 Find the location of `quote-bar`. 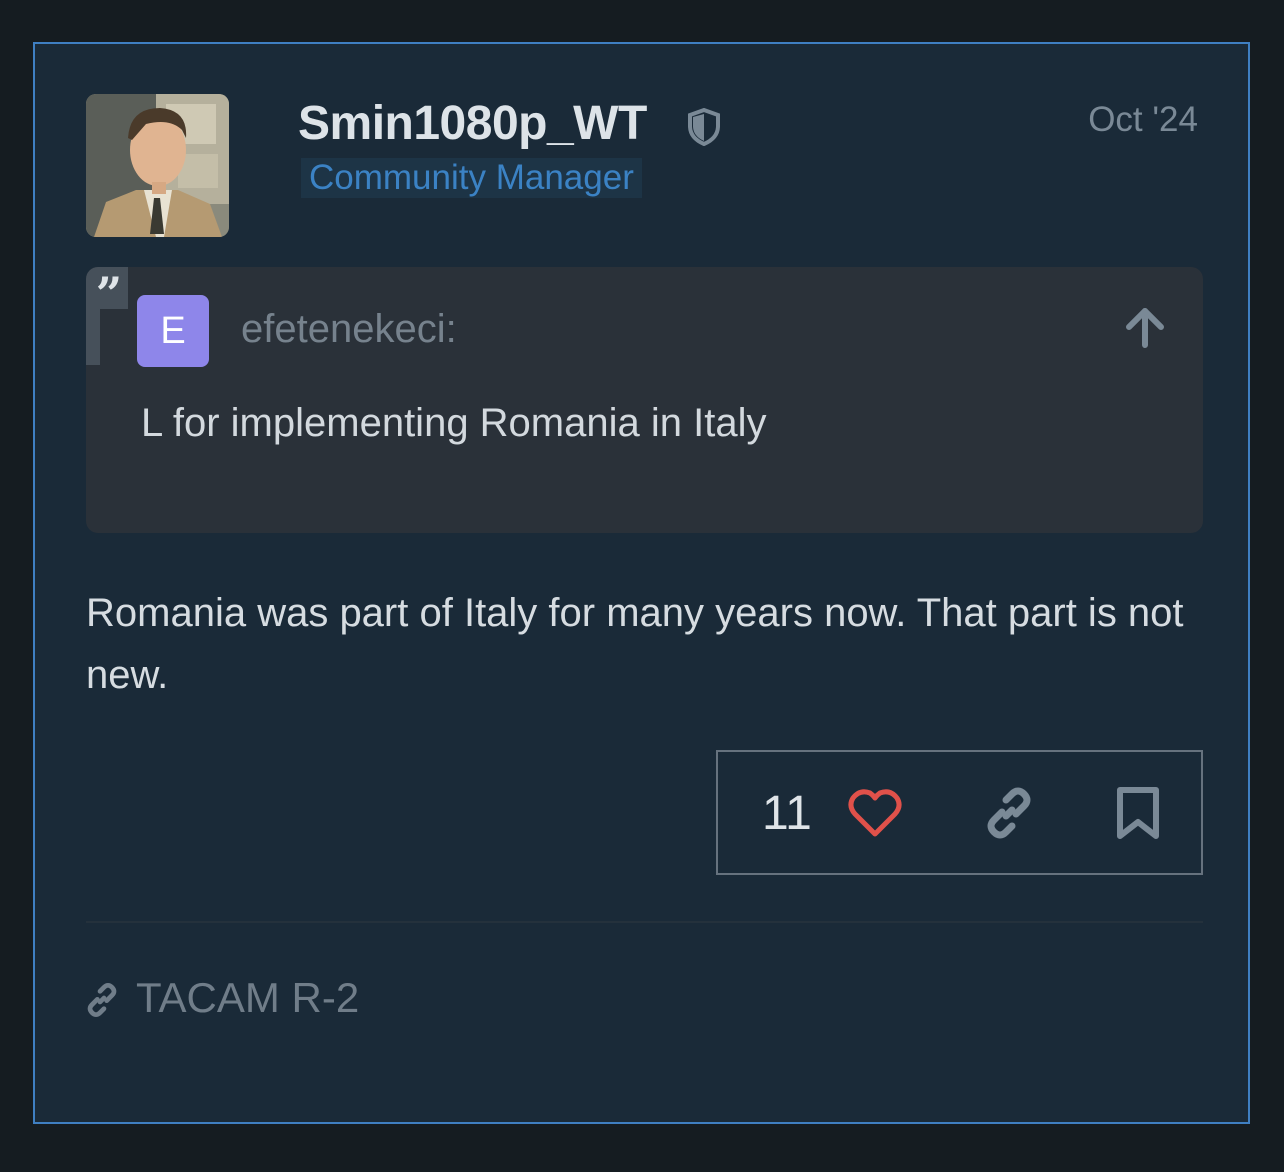

quote-bar is located at coordinates (93, 337).